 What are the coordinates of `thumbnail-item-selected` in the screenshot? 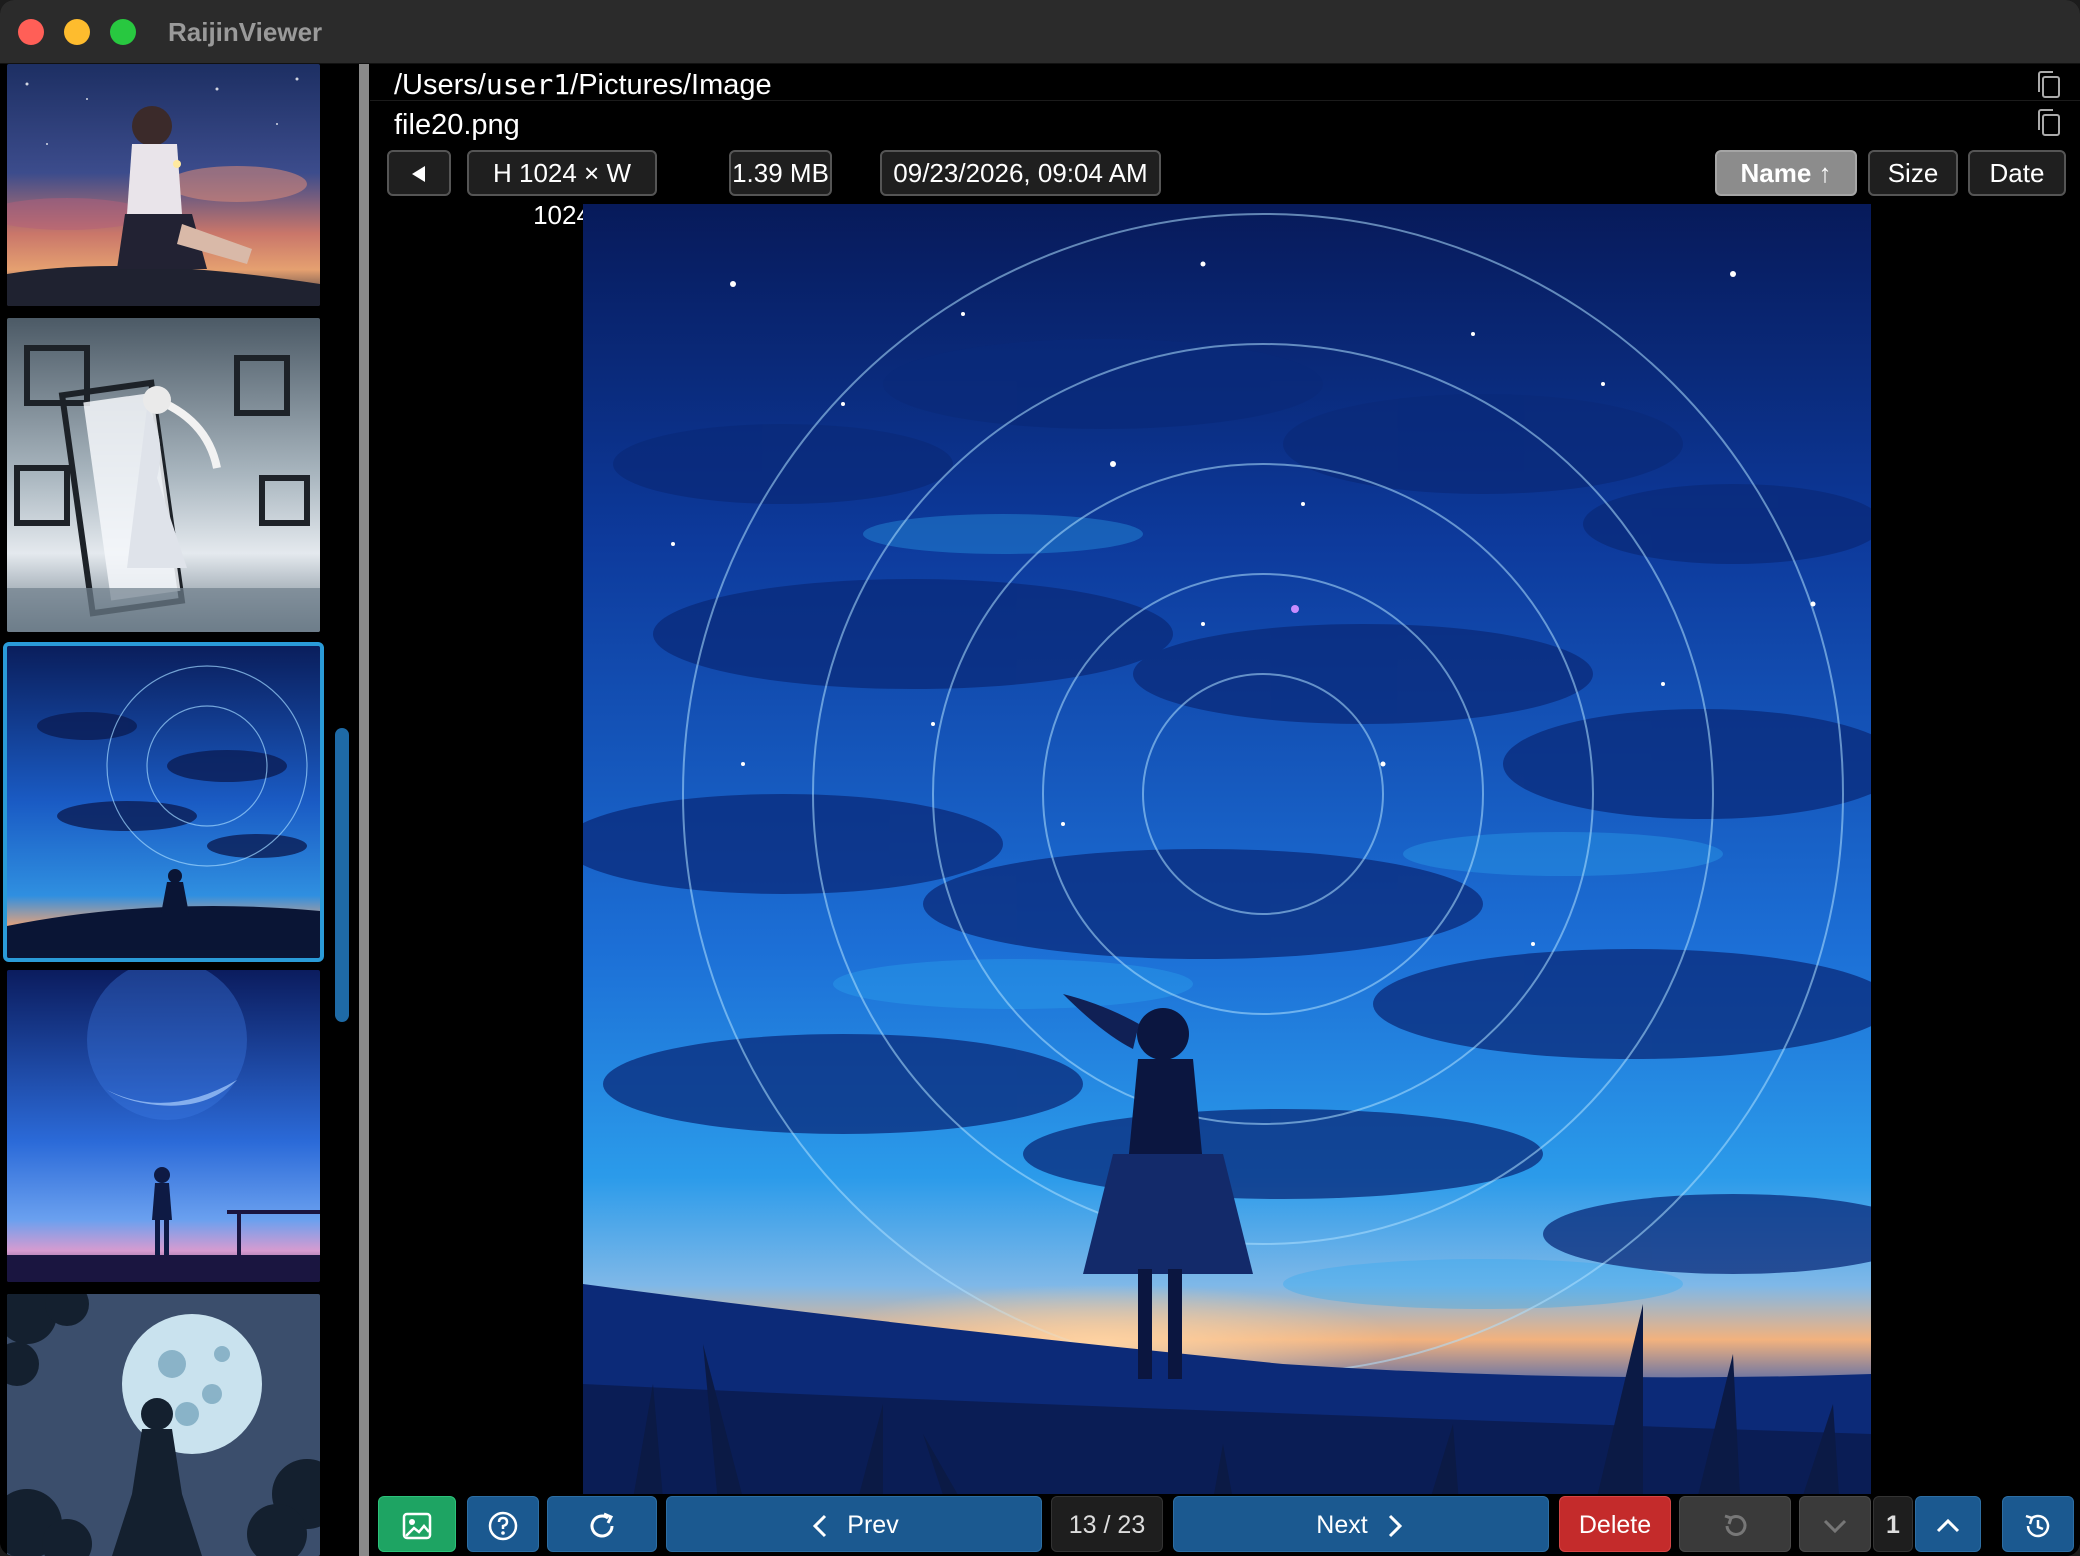 It's located at (163, 802).